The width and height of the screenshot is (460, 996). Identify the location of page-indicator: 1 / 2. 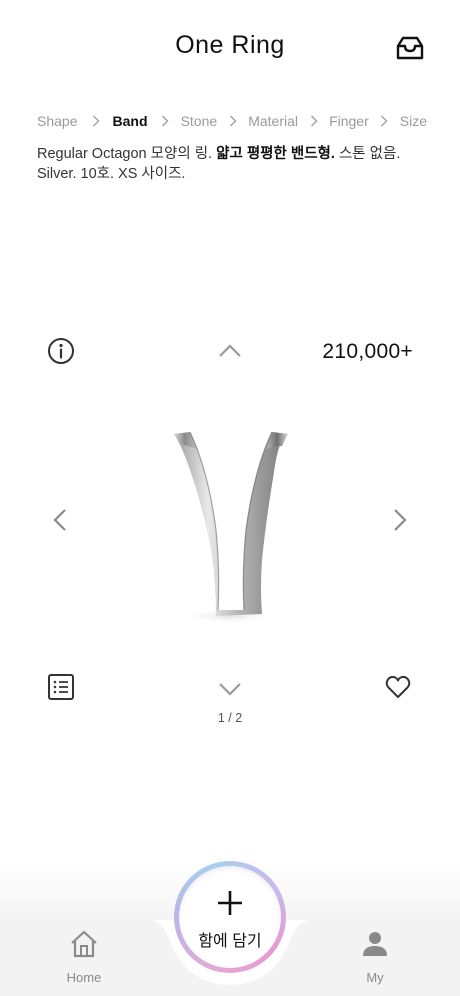
(230, 718).